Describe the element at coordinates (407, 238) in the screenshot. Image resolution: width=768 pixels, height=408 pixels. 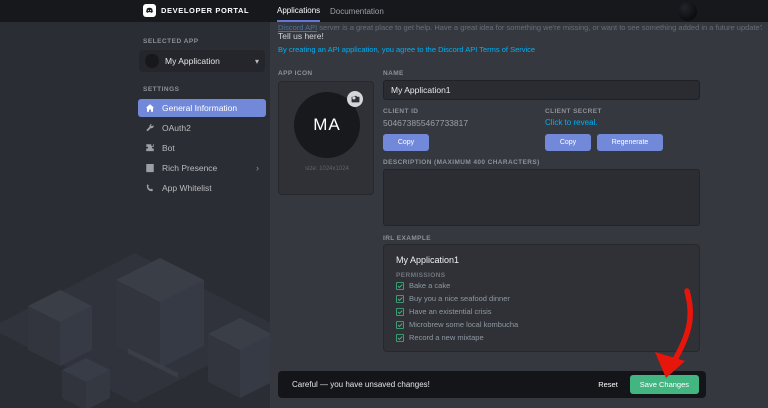
I see `irl-example-label: IRL EXAMPLE` at that location.